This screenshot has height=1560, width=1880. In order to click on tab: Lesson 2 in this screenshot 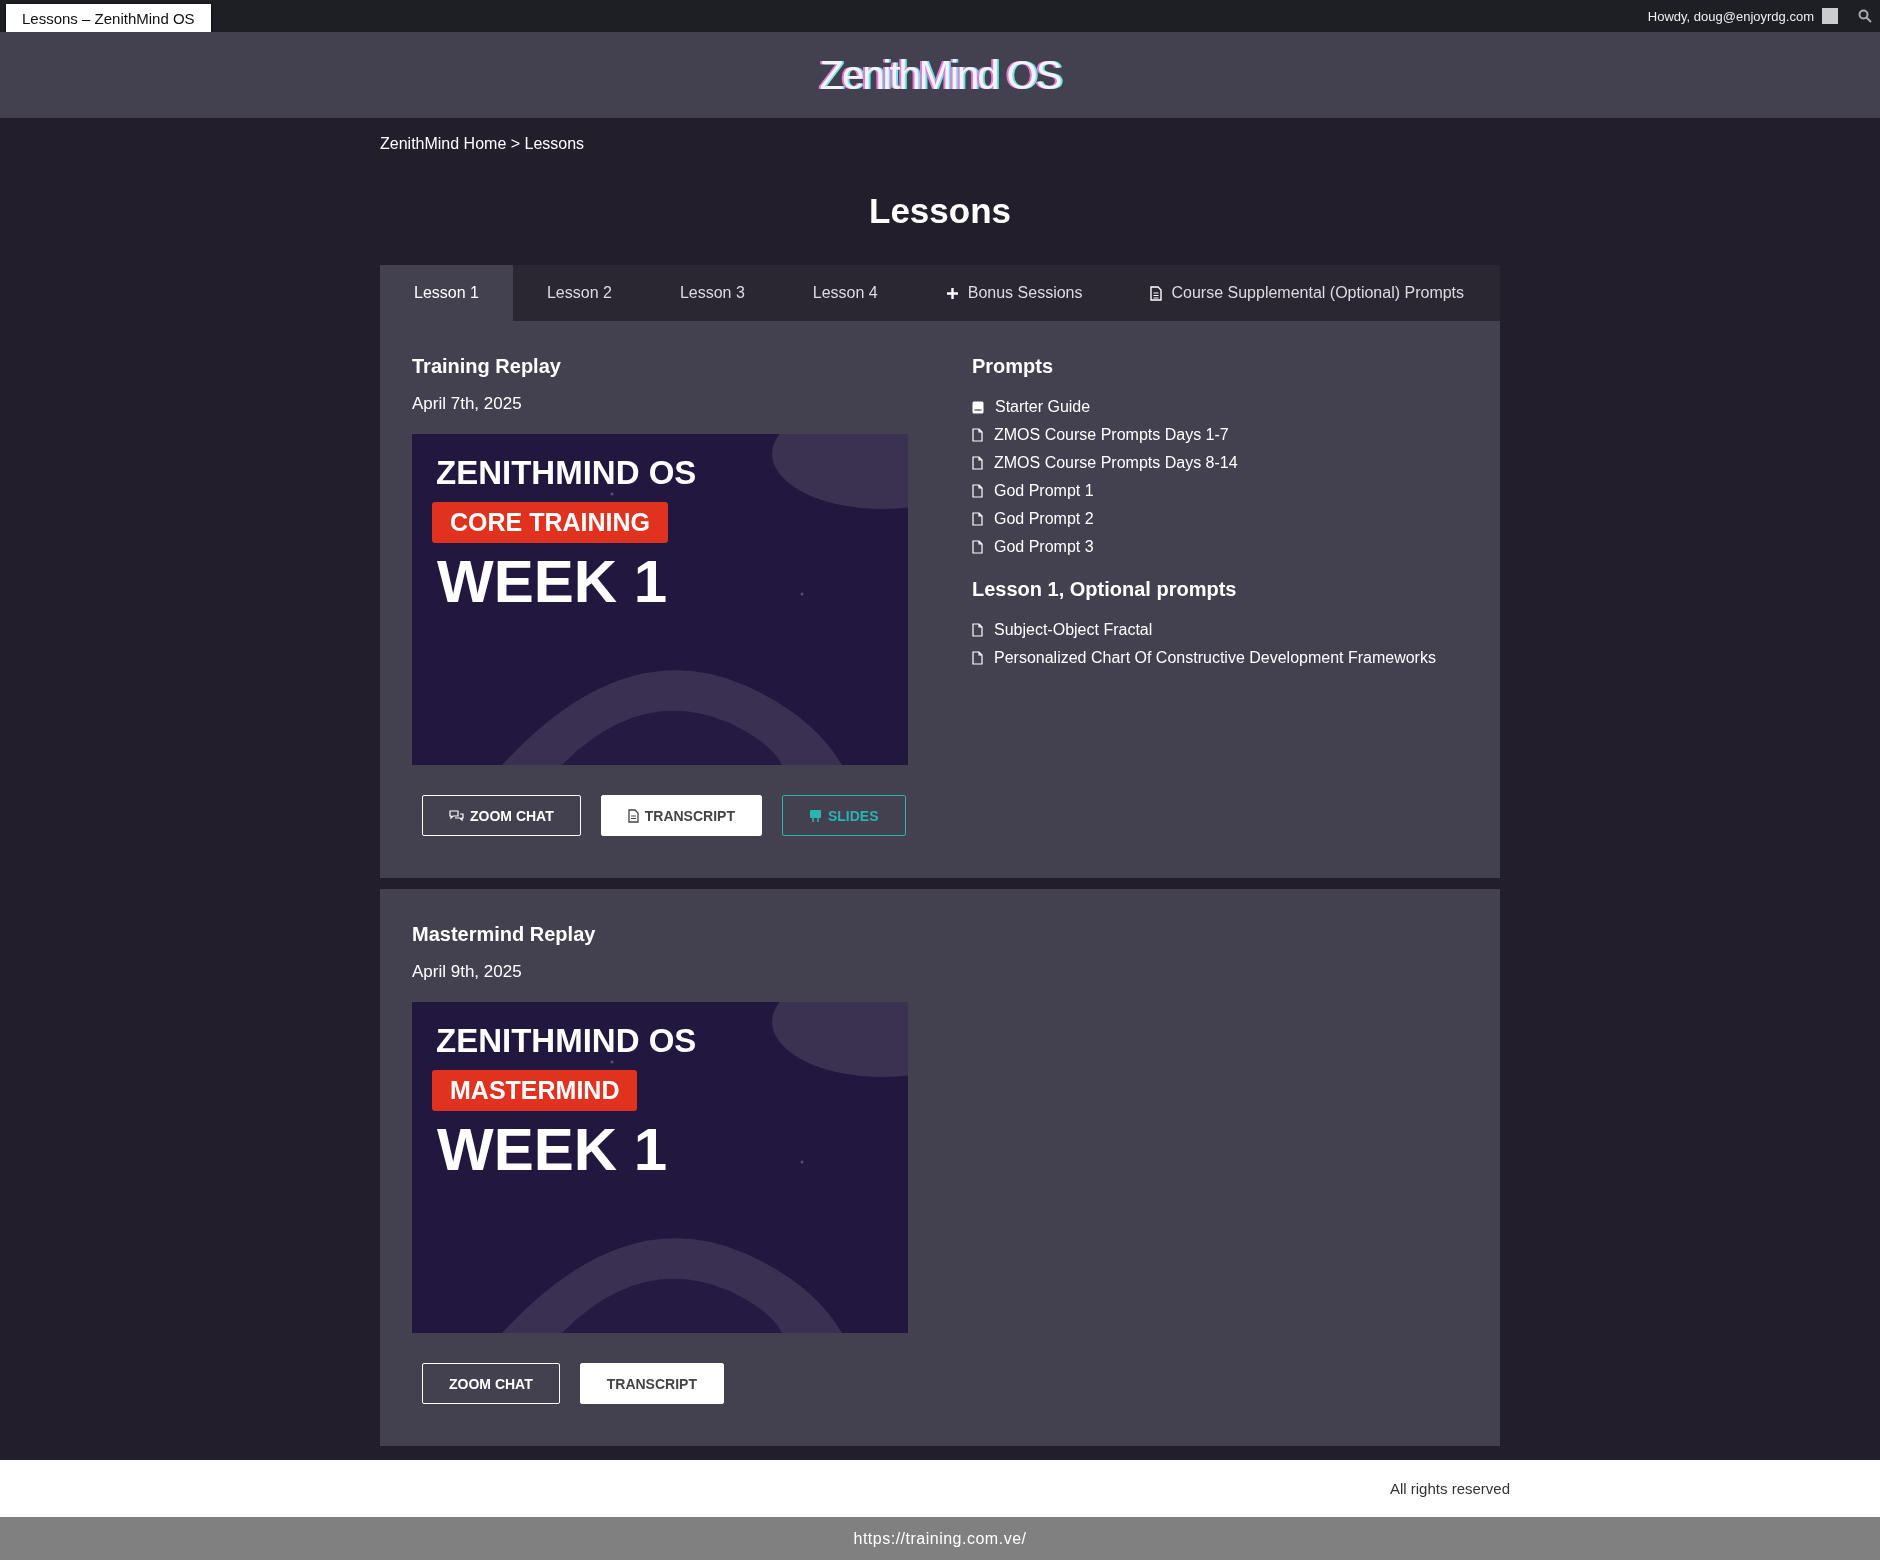, I will do `click(579, 293)`.